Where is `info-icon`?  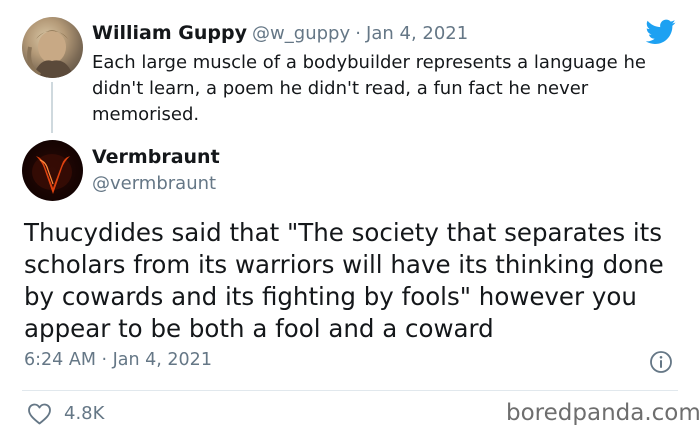 info-icon is located at coordinates (661, 362).